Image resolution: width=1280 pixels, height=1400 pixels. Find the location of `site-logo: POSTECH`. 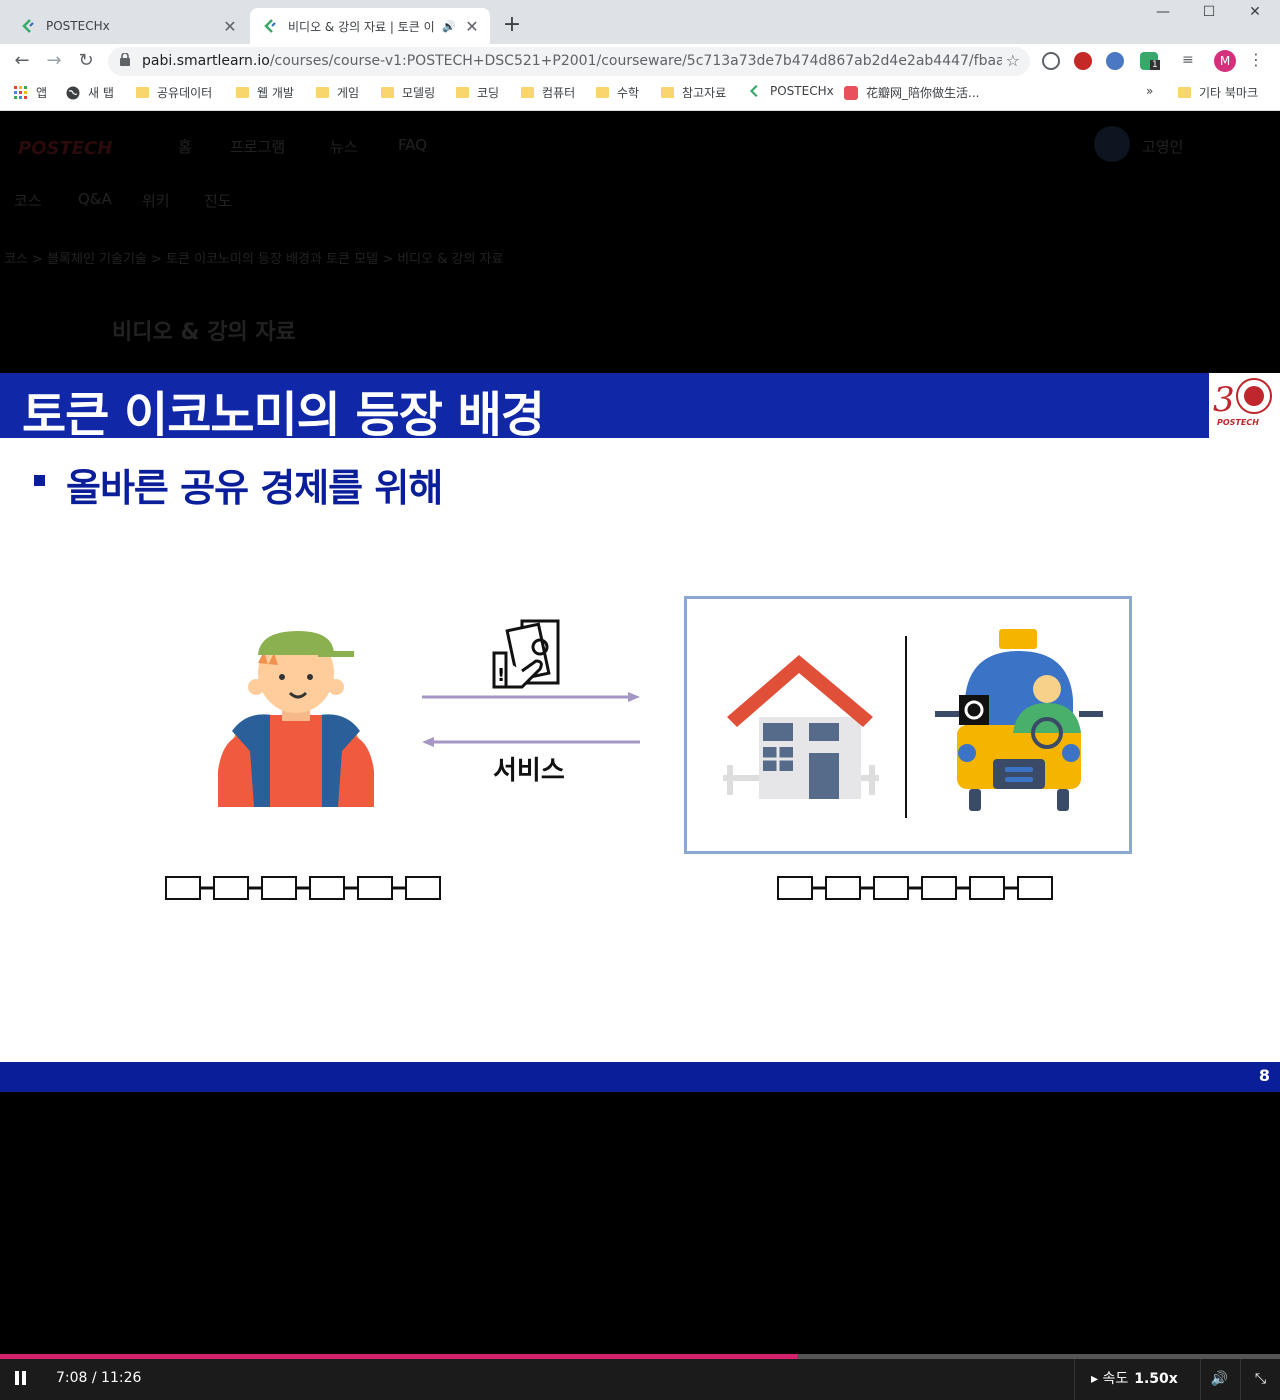

site-logo: POSTECH is located at coordinates (65, 148).